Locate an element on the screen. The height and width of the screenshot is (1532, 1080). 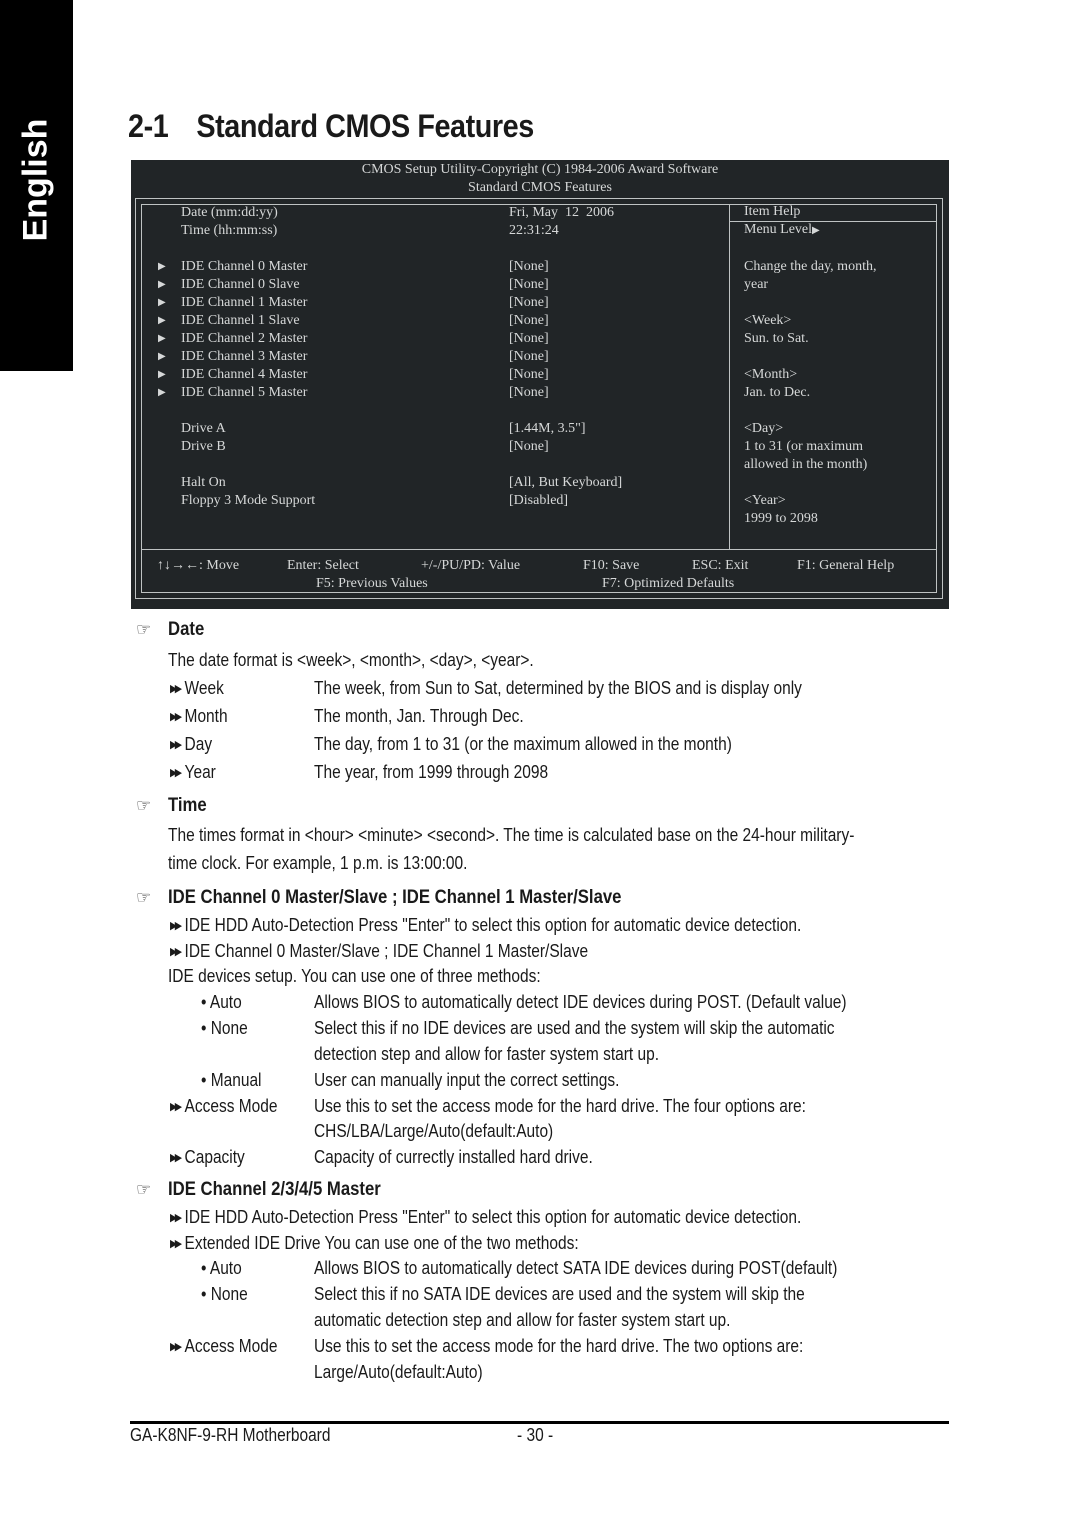
menu-level-arrow-icon: ▶ is located at coordinates (816, 230).